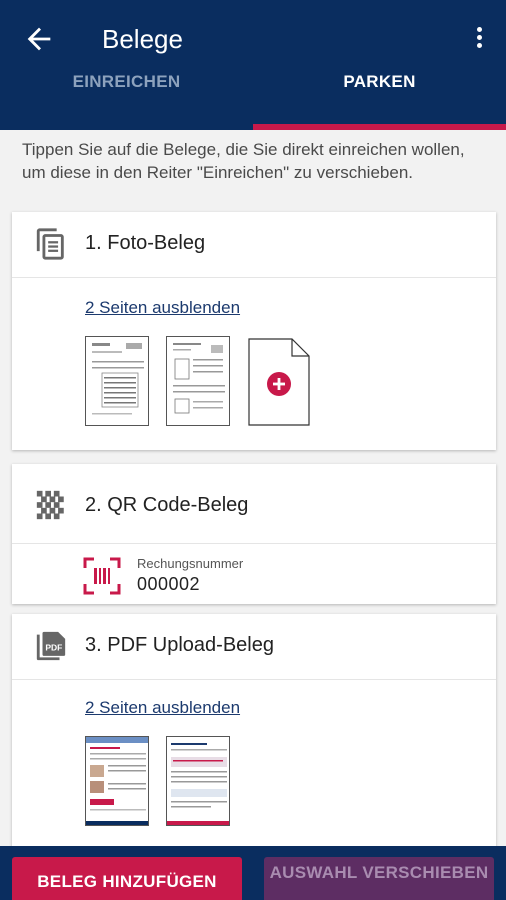 The image size is (506, 900). What do you see at coordinates (53, 647) in the screenshot?
I see `svg-text: PDF` at bounding box center [53, 647].